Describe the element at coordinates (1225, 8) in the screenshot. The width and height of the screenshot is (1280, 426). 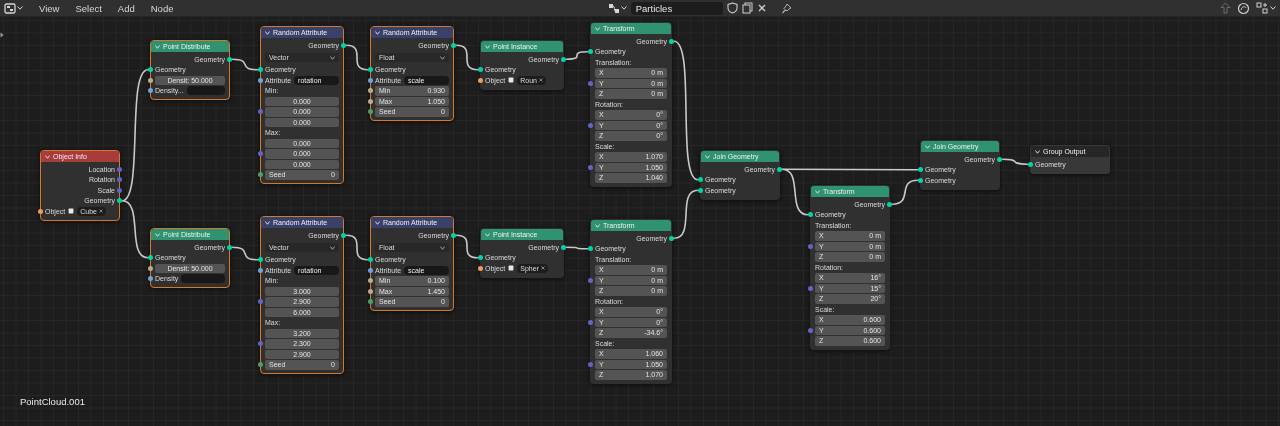
I see `parent-arrow-icon` at that location.